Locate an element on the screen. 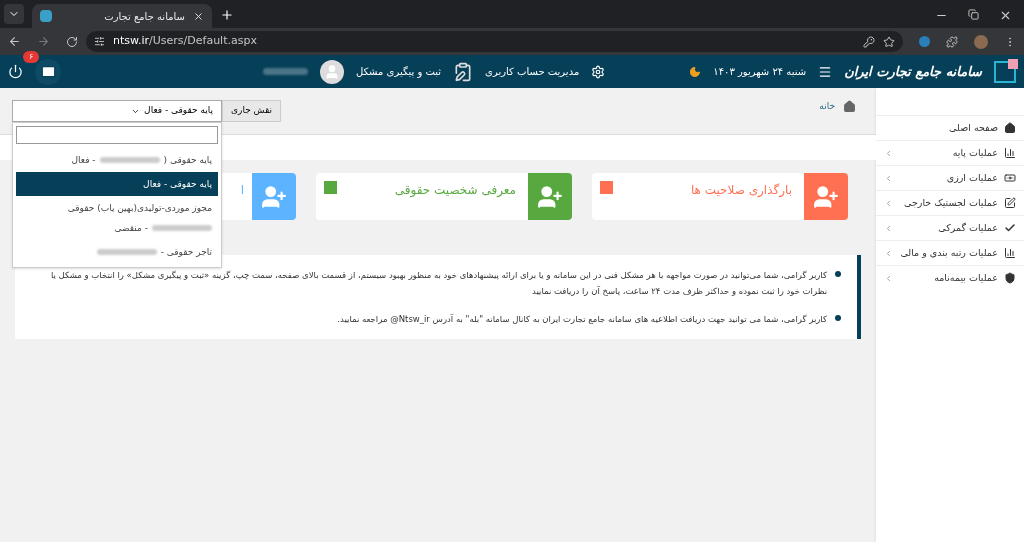 The image size is (1024, 542). account-link: مدیریت حساب کاربری is located at coordinates (532, 71).